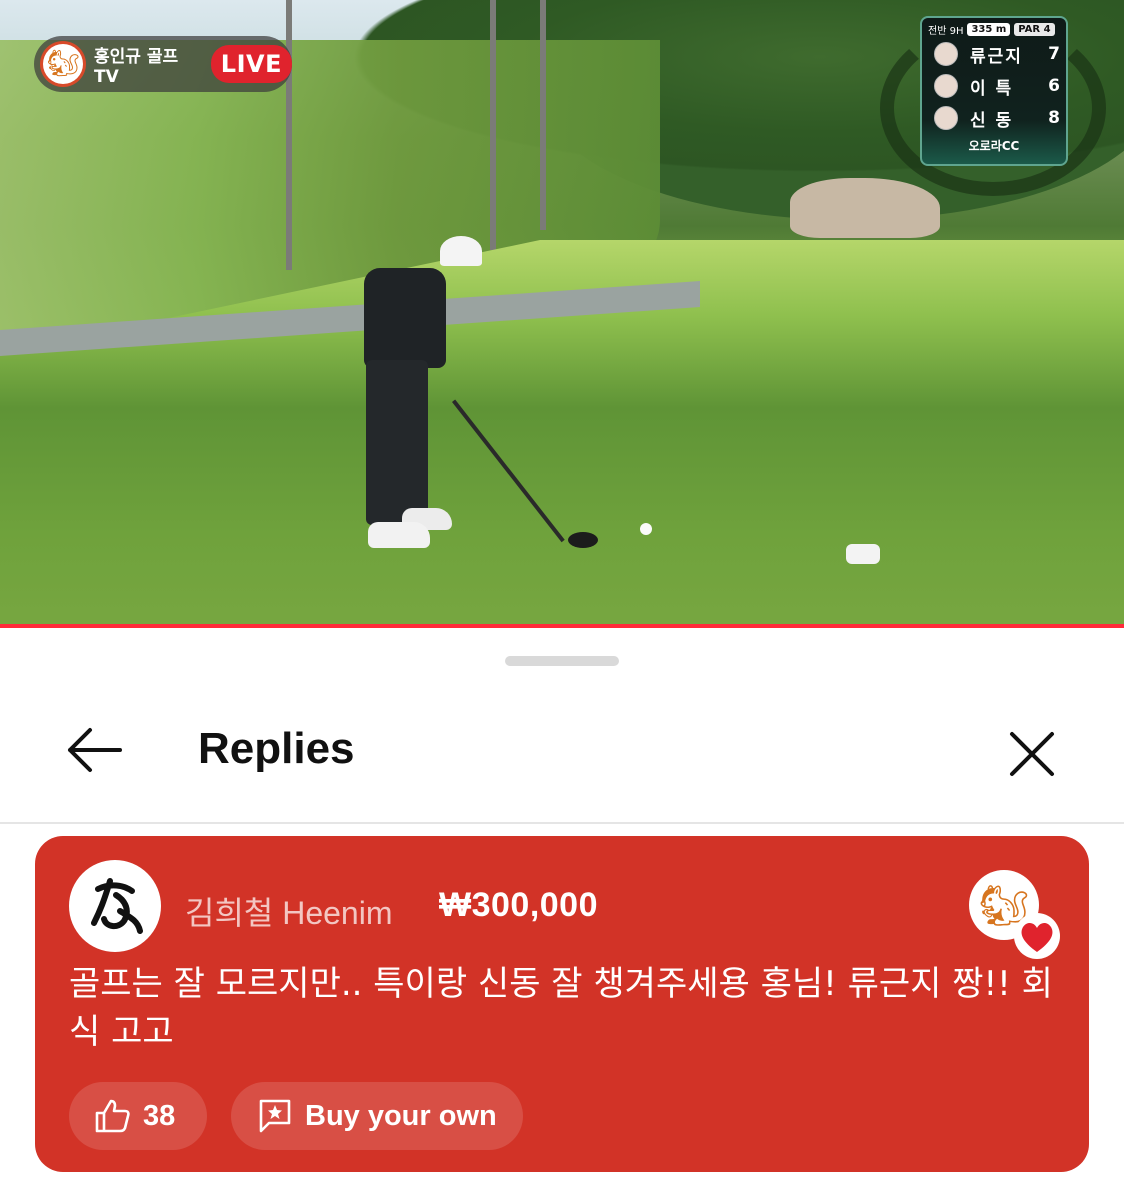  What do you see at coordinates (518, 905) in the screenshot?
I see `super-chat-amount: ₩300,000` at bounding box center [518, 905].